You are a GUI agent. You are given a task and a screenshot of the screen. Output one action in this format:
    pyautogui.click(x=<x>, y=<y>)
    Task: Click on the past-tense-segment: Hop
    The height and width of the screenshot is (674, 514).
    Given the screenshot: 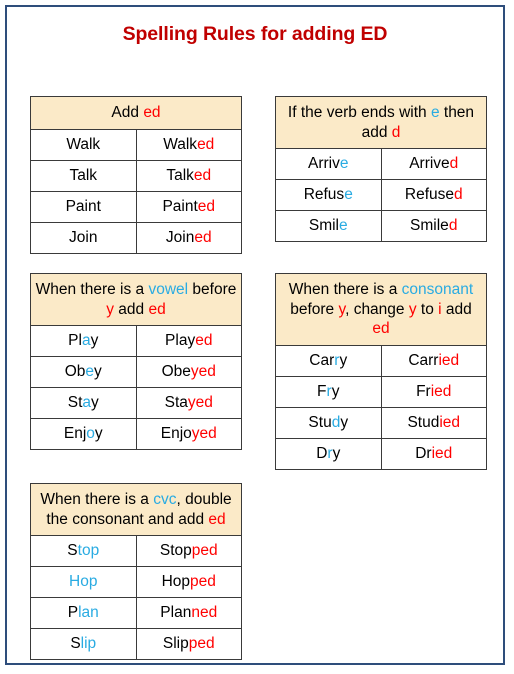 What is the action you would take?
    pyautogui.click(x=176, y=582)
    